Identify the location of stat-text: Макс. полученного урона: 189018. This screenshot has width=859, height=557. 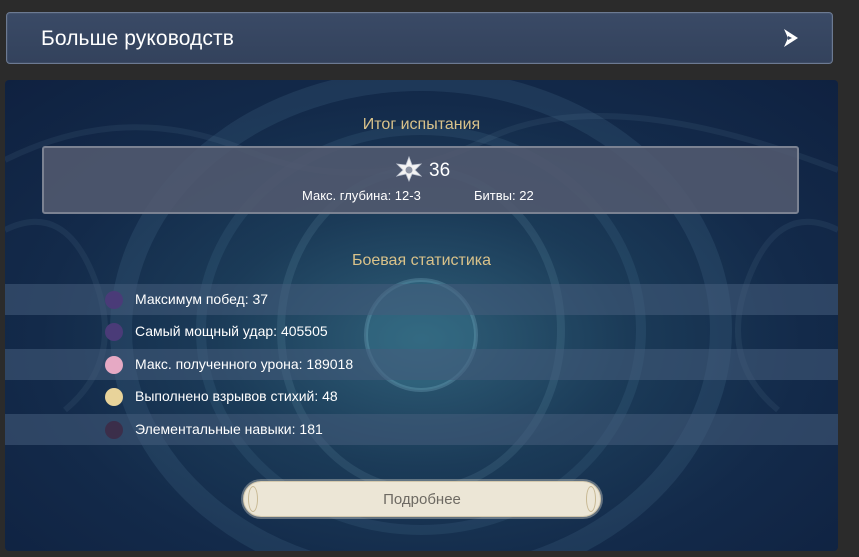
(244, 364).